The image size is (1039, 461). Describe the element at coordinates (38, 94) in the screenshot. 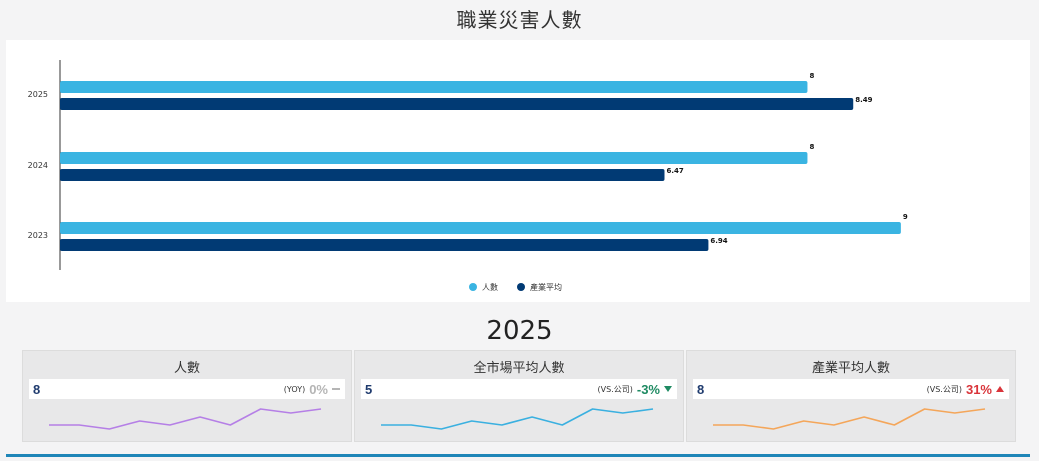

I see `category-label: 2025` at that location.